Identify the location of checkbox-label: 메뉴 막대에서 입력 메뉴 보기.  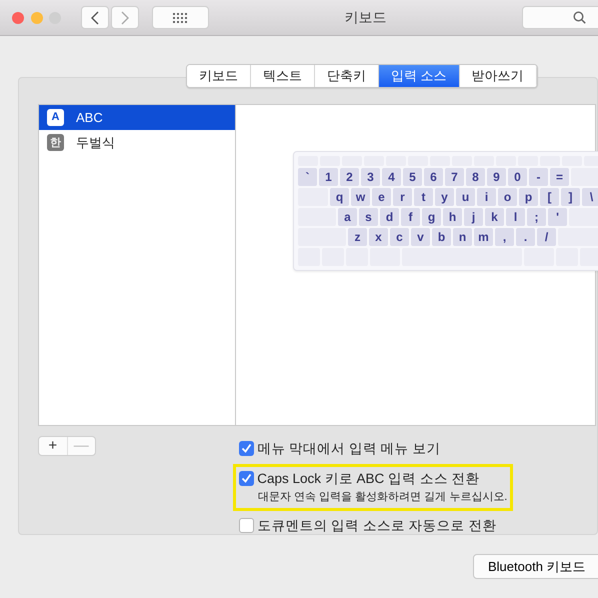
(348, 449).